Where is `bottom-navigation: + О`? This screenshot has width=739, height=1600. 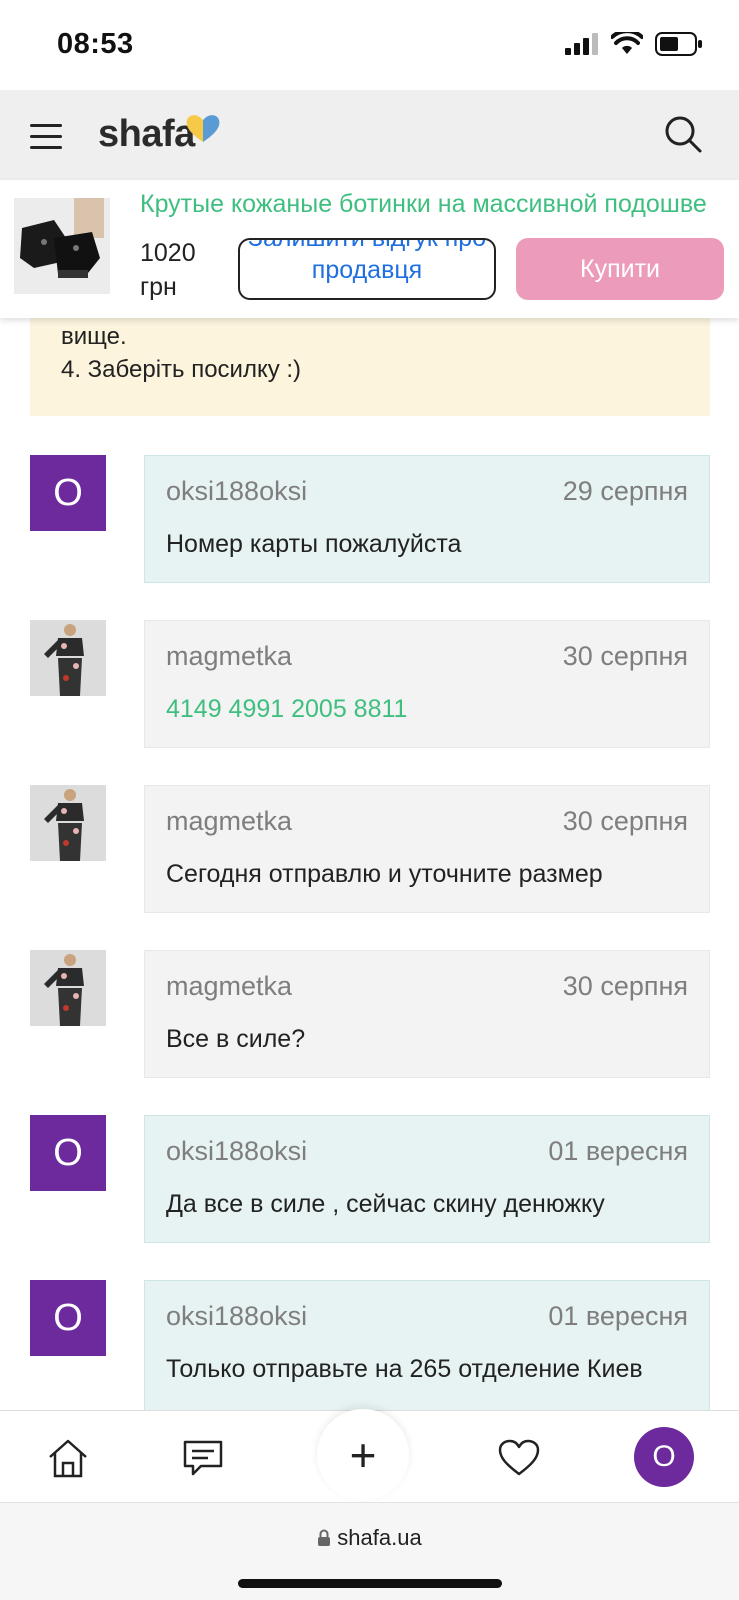
bottom-navigation: + О is located at coordinates (369, 1455).